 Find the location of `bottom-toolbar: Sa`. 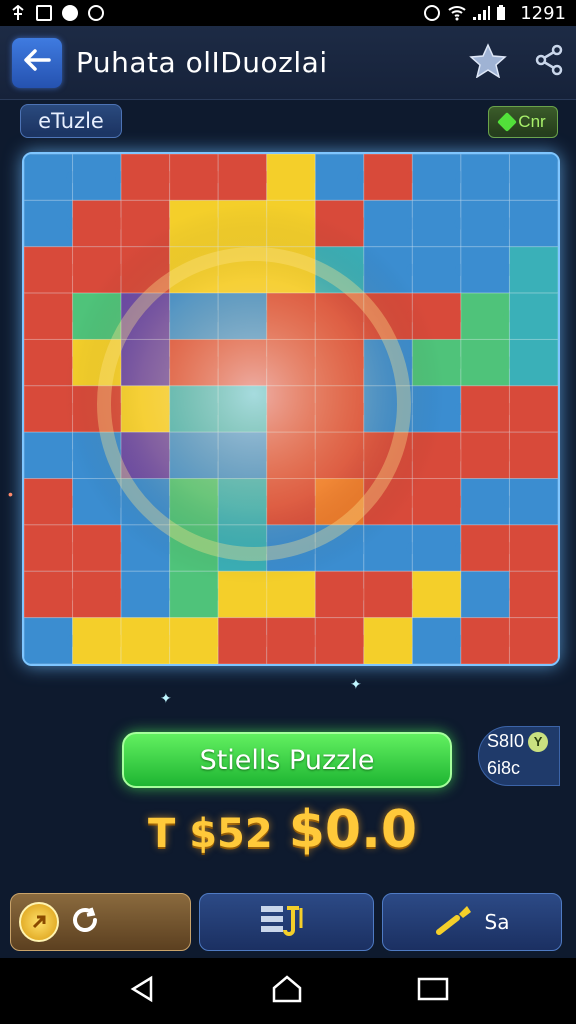

bottom-toolbar: Sa is located at coordinates (288, 922).